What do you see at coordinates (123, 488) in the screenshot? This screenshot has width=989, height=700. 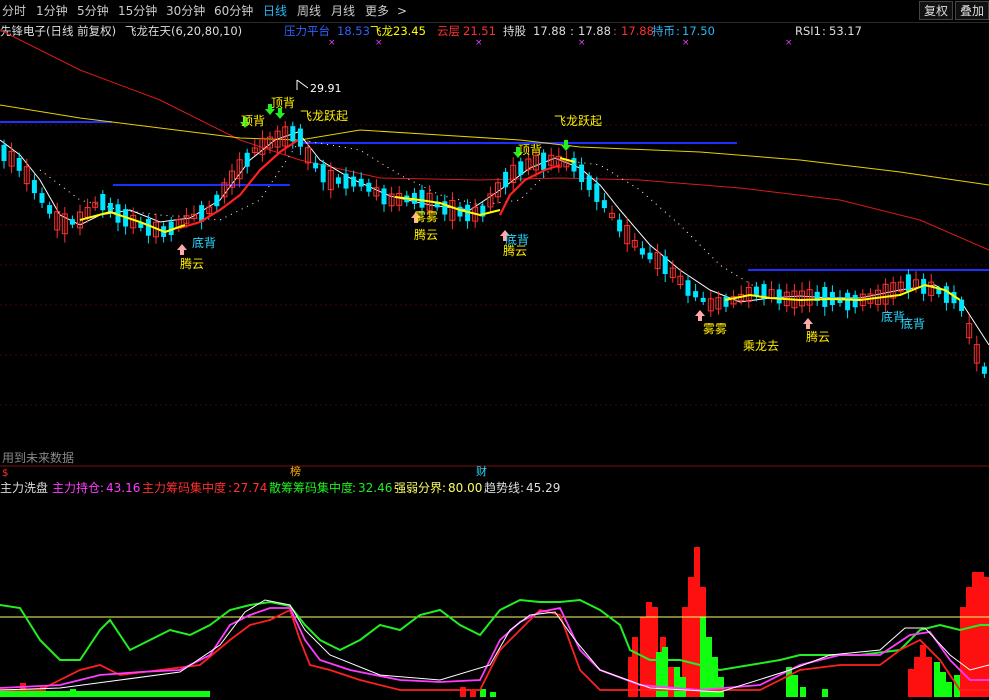 I see `zhuli-value: 43.16` at bounding box center [123, 488].